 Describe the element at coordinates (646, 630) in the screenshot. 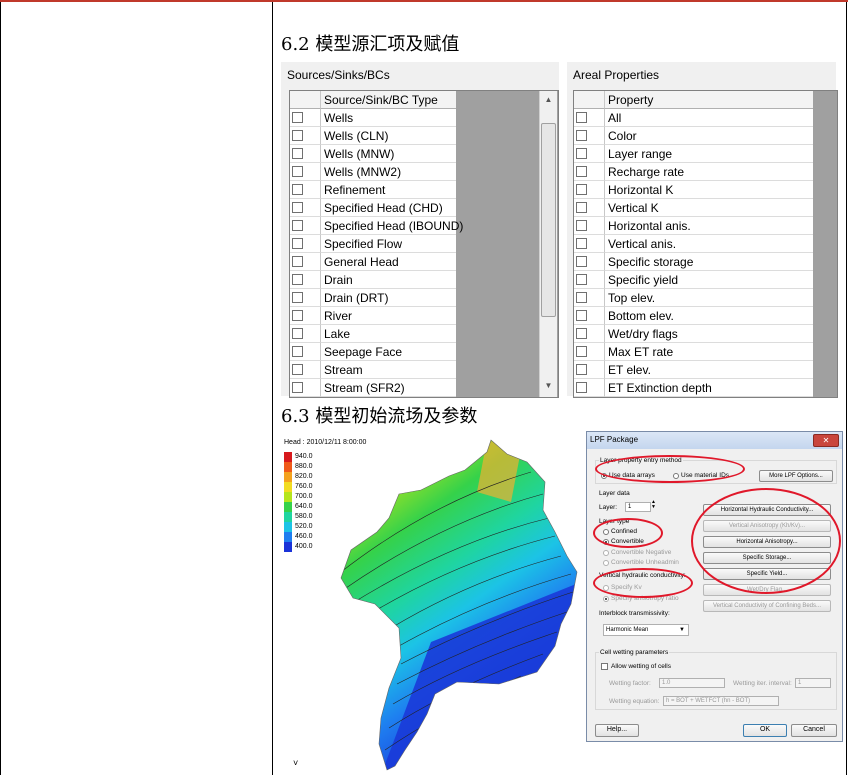

I see `interblock-select: Harmonic Mean ▼` at that location.